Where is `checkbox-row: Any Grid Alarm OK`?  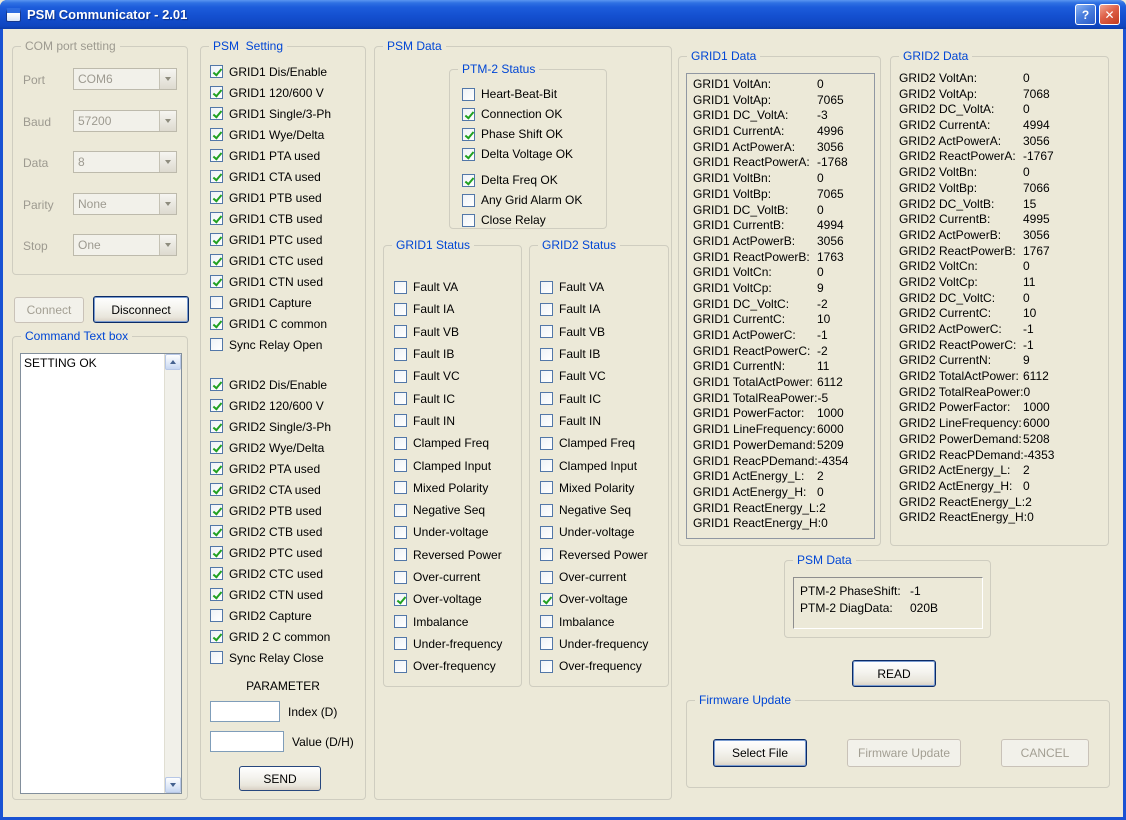
checkbox-row: Any Grid Alarm OK is located at coordinates (522, 200).